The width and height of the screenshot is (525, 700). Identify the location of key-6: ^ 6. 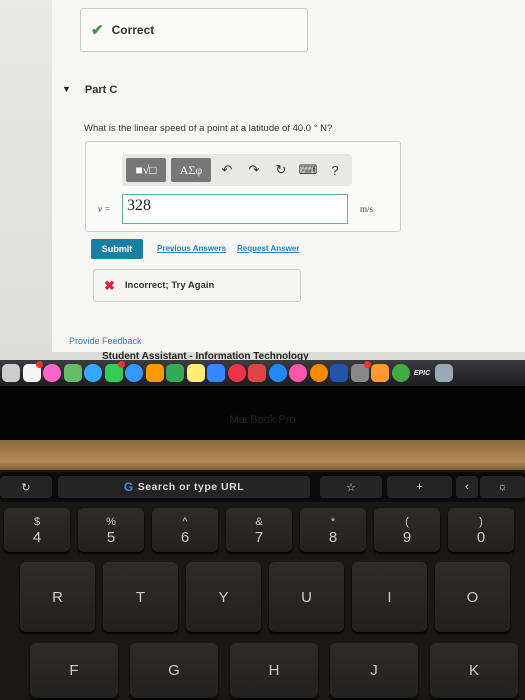
(185, 530).